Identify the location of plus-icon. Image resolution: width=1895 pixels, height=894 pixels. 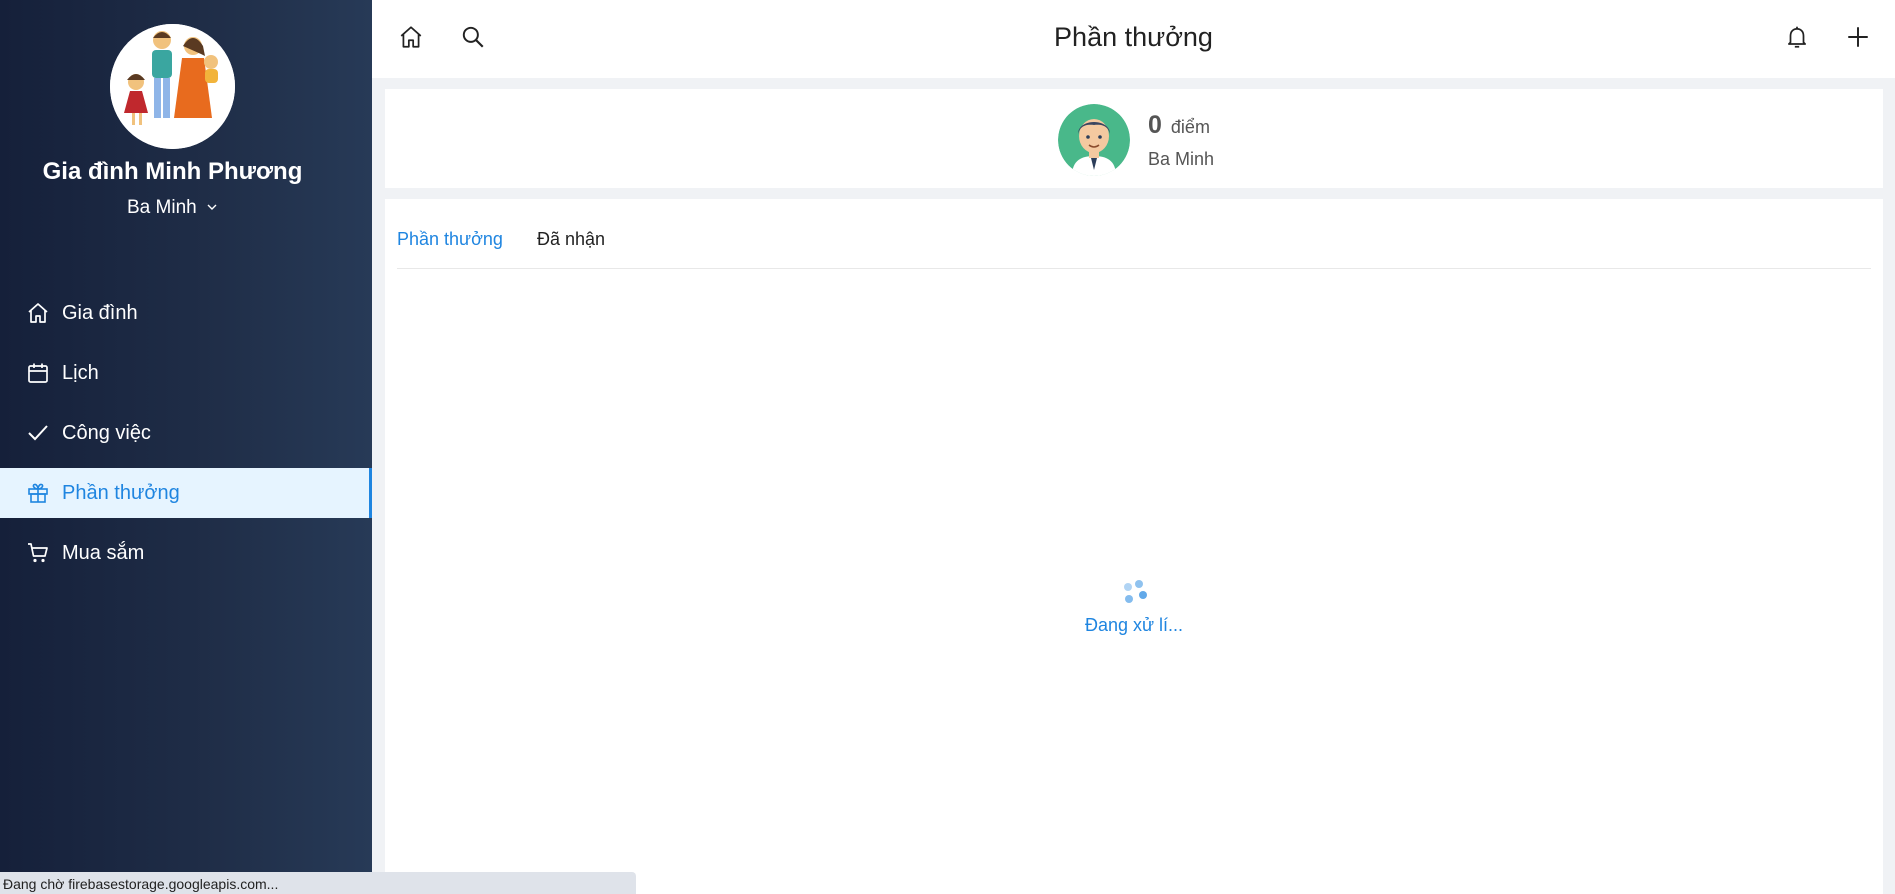
(1858, 39).